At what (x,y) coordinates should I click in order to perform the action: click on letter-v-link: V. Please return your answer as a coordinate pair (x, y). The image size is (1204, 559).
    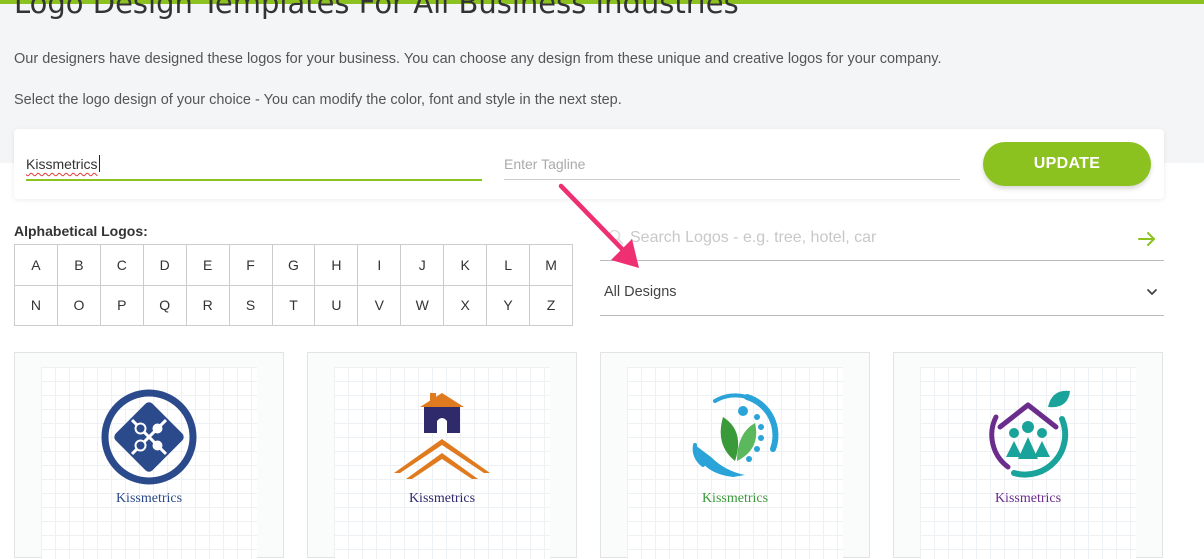
    Looking at the image, I should click on (380, 305).